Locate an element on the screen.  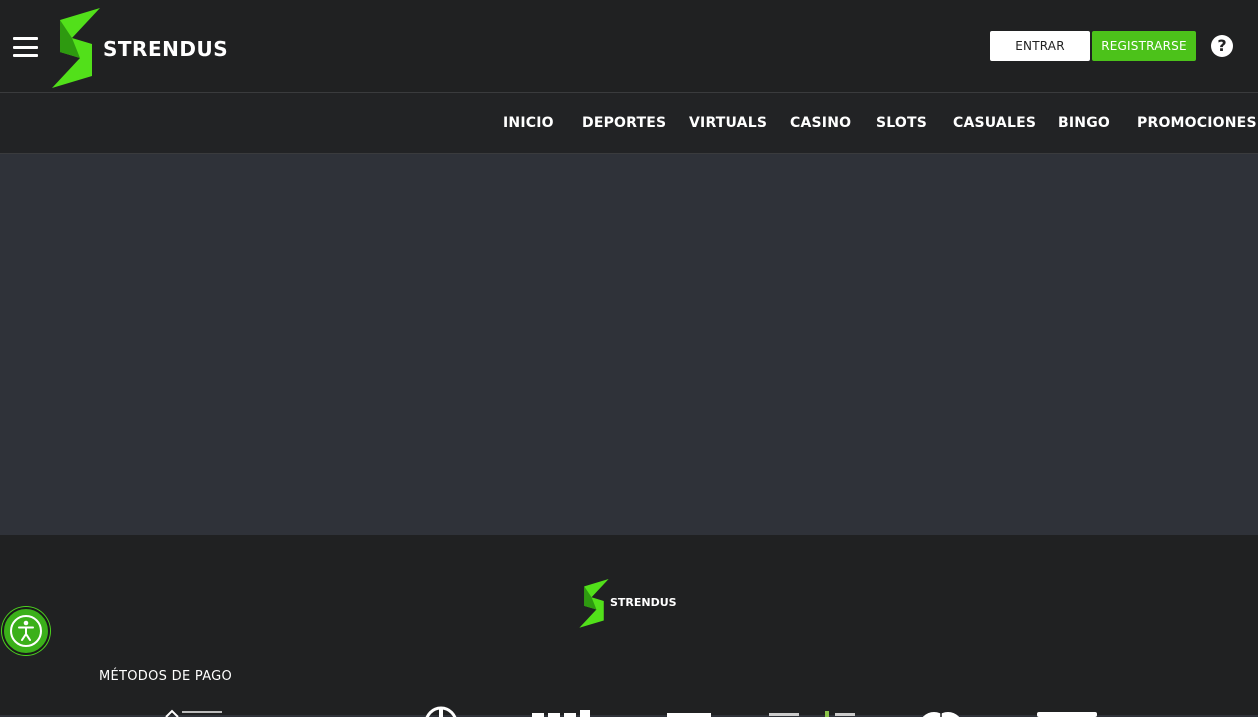
nav-item-casino: CASINO is located at coordinates (820, 123).